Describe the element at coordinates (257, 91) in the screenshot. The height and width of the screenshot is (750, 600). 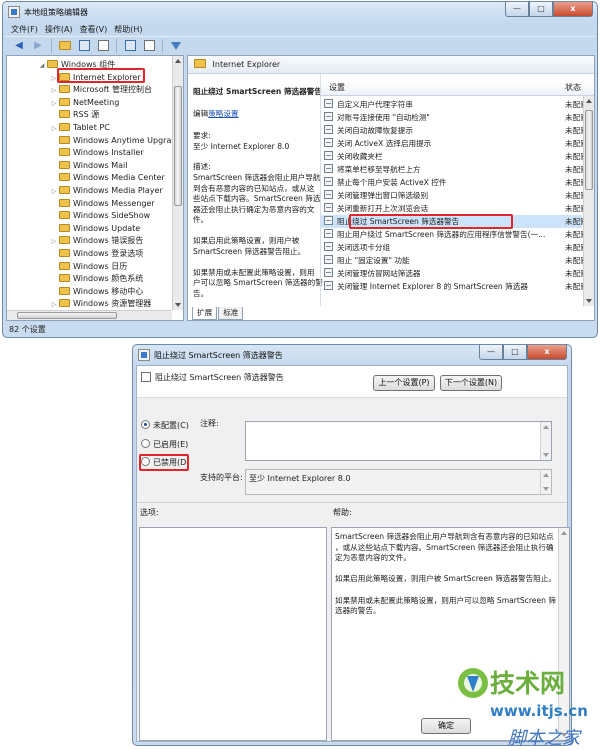
I see `description-title: 阻止绕过 SmartScreen 筛选器警告` at that location.